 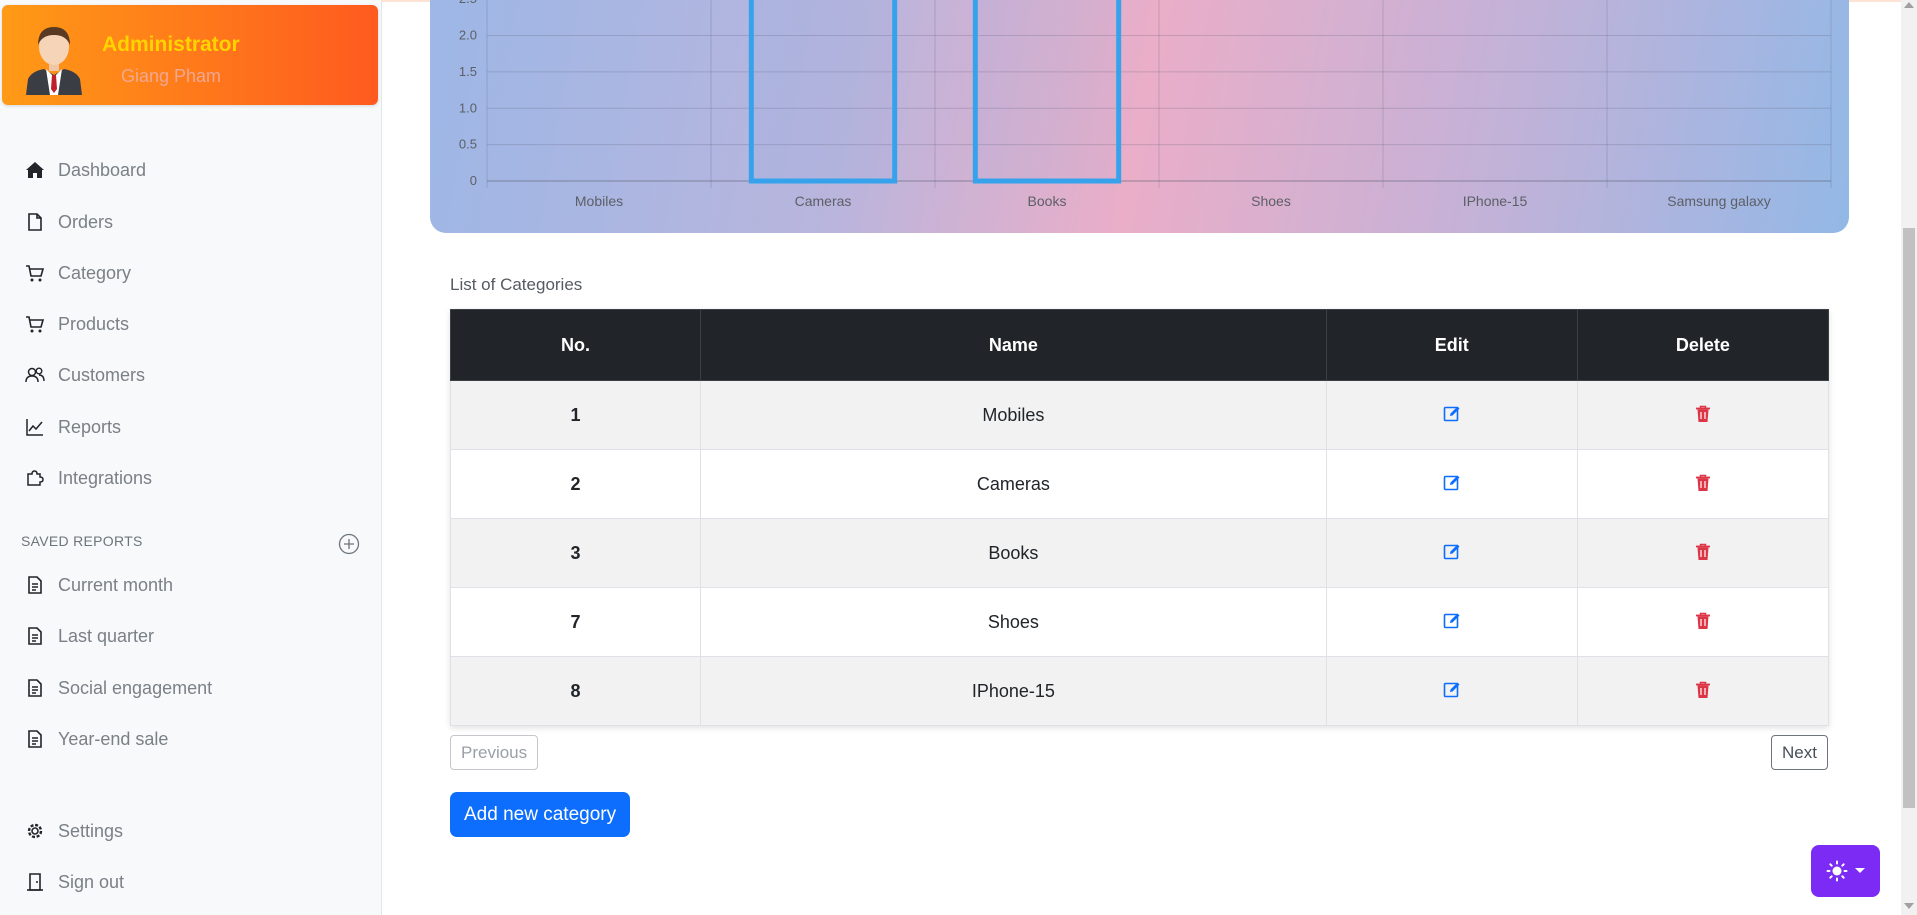 I want to click on chart-x-tick-label: Samsung galaxy, so click(x=1719, y=201).